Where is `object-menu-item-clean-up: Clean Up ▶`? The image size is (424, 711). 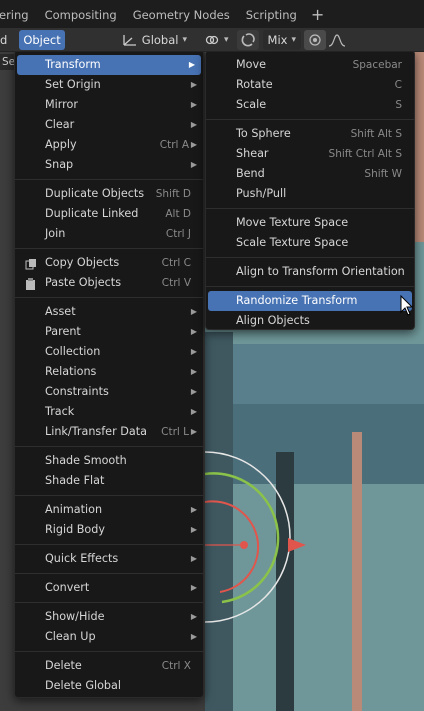 object-menu-item-clean-up: Clean Up ▶ is located at coordinates (109, 637).